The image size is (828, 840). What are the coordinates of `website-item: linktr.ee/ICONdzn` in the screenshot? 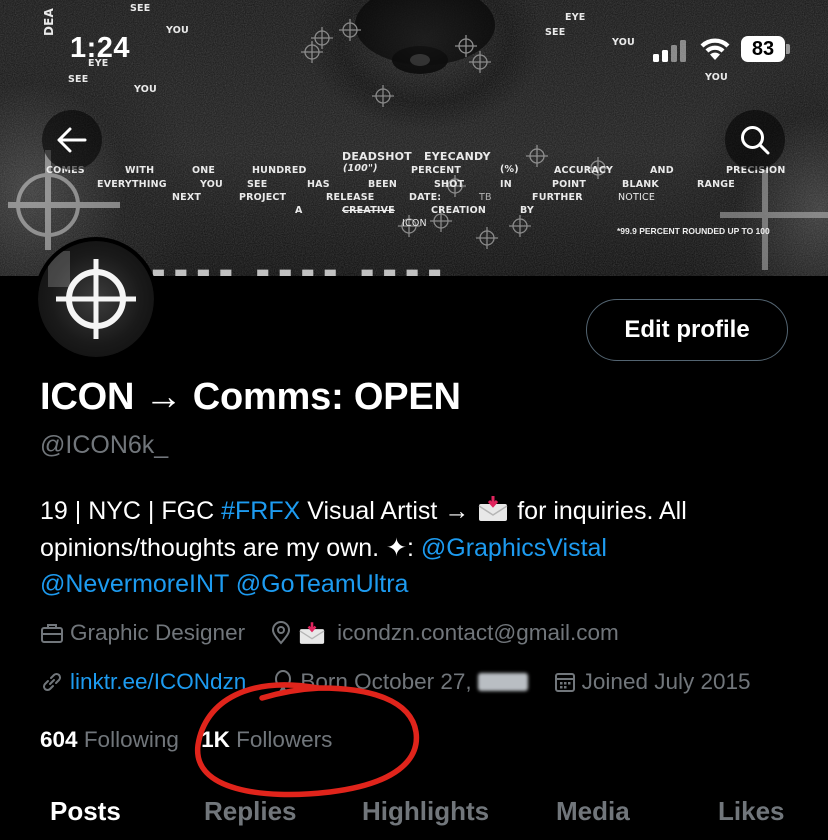 It's located at (143, 682).